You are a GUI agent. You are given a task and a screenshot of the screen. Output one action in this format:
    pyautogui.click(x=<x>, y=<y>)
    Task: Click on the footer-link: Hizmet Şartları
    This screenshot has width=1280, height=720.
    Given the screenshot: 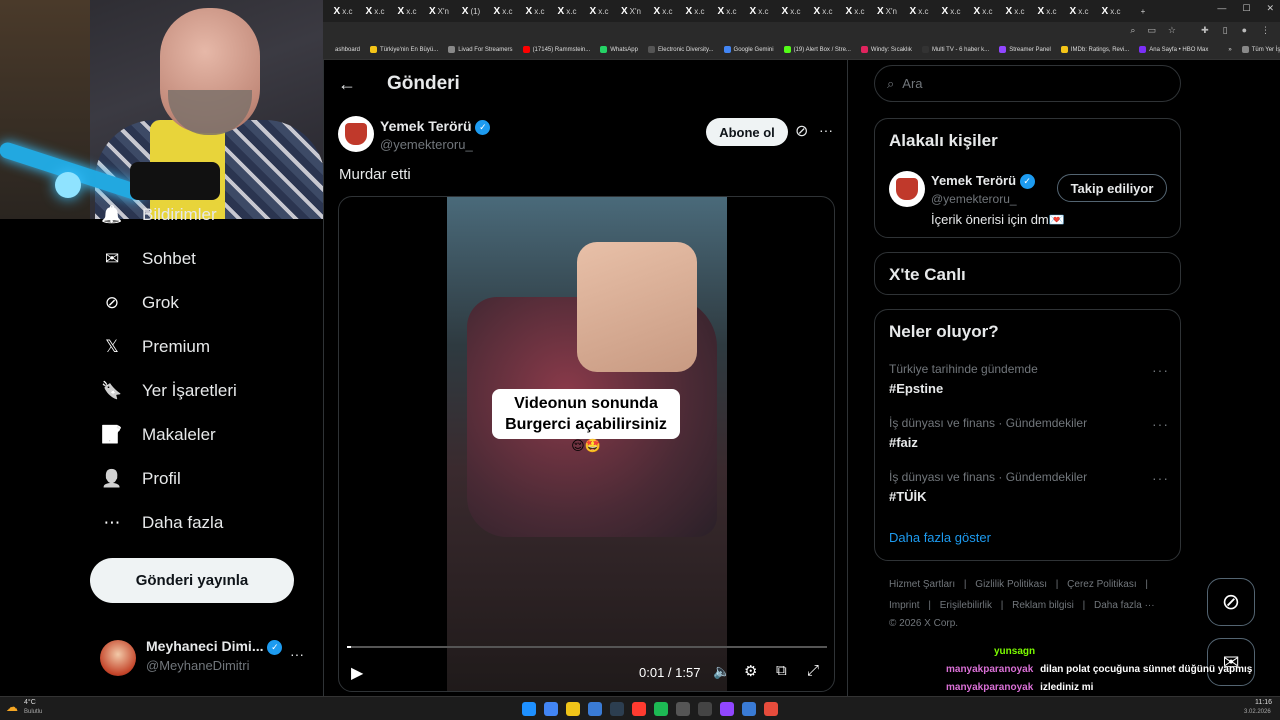 What is the action you would take?
    pyautogui.click(x=922, y=584)
    